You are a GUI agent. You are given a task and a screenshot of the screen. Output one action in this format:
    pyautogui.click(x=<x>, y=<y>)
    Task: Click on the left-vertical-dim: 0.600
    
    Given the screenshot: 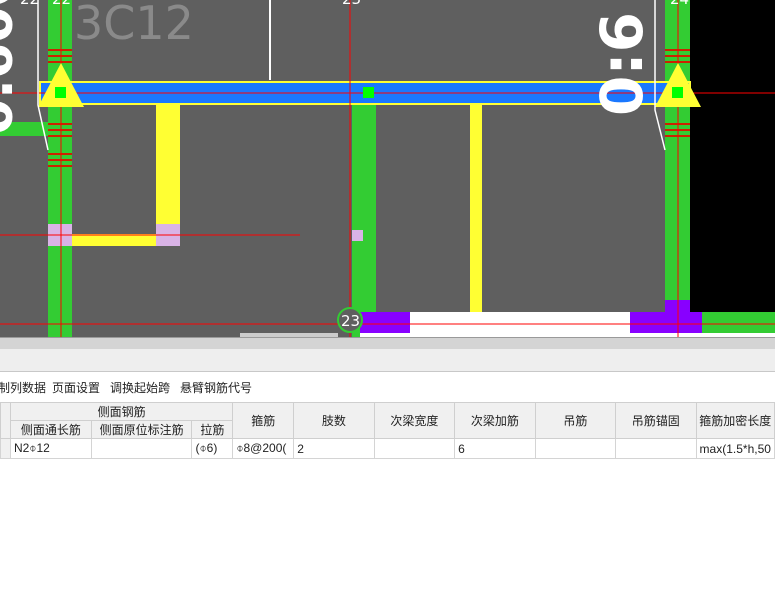 What is the action you would take?
    pyautogui.click(x=12, y=67)
    